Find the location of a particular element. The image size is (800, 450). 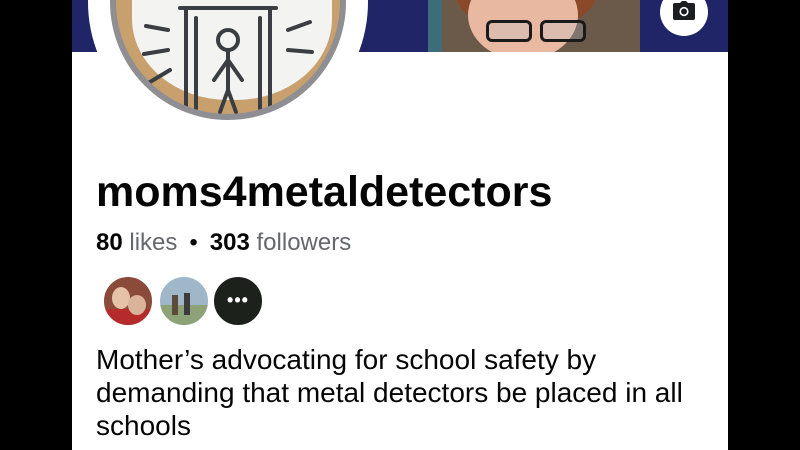

followers-label: followers is located at coordinates (304, 242).